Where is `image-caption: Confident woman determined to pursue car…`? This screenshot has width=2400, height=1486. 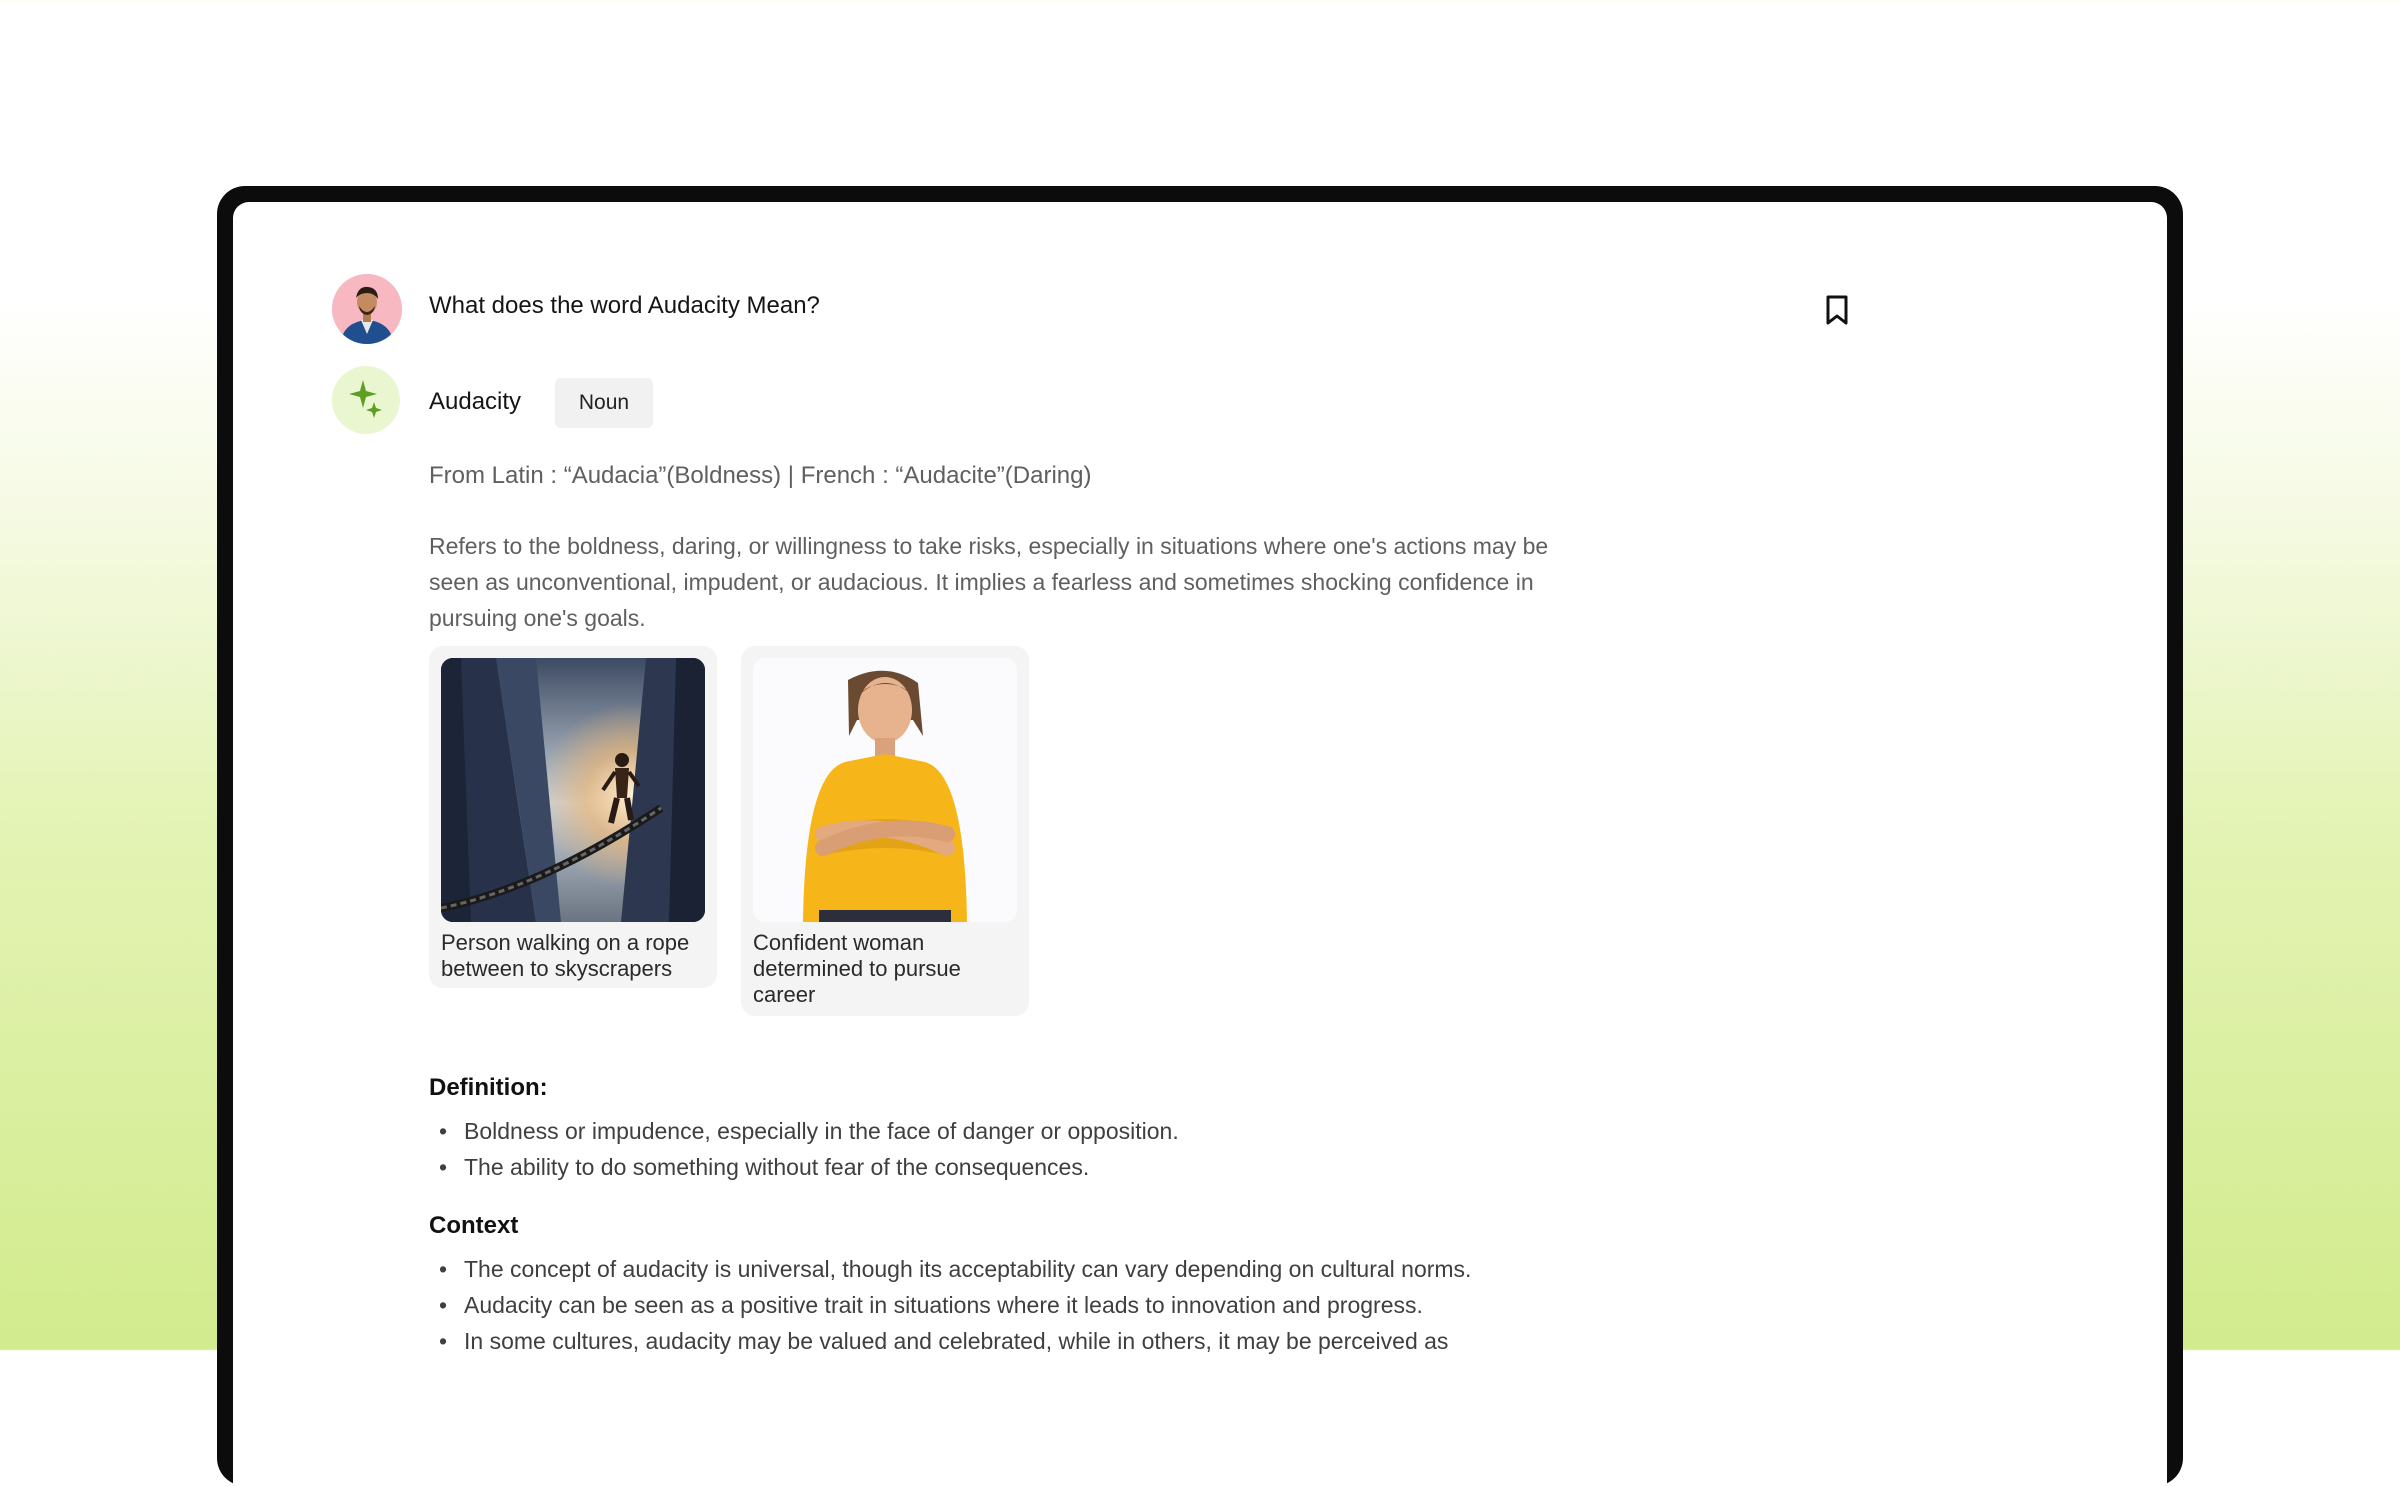
image-caption: Confident woman determined to pursue car… is located at coordinates (857, 968).